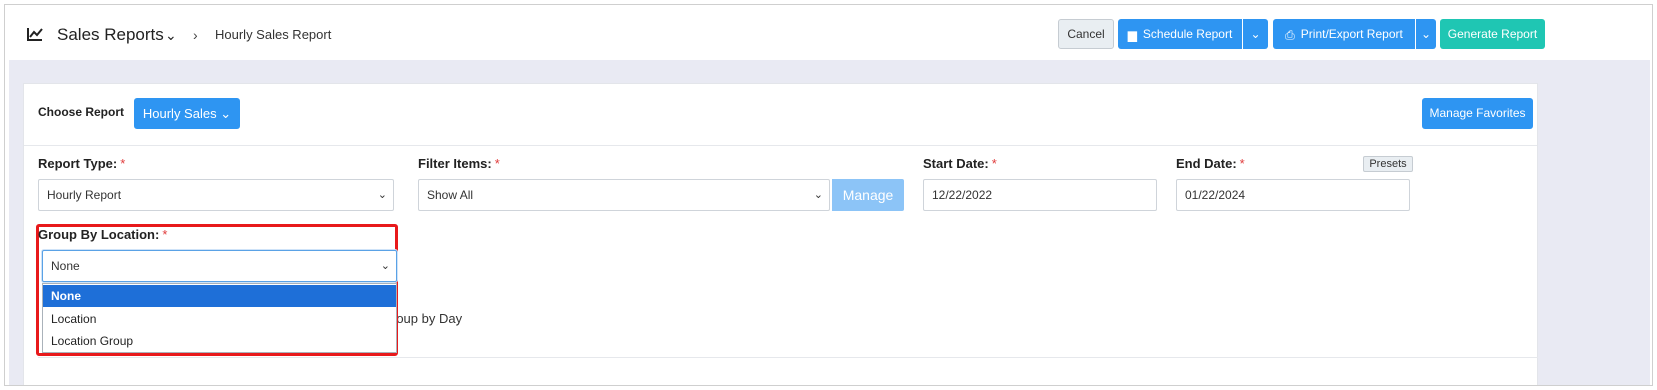  What do you see at coordinates (273, 34) in the screenshot?
I see `breadcrumb: Hourly Sales Report` at bounding box center [273, 34].